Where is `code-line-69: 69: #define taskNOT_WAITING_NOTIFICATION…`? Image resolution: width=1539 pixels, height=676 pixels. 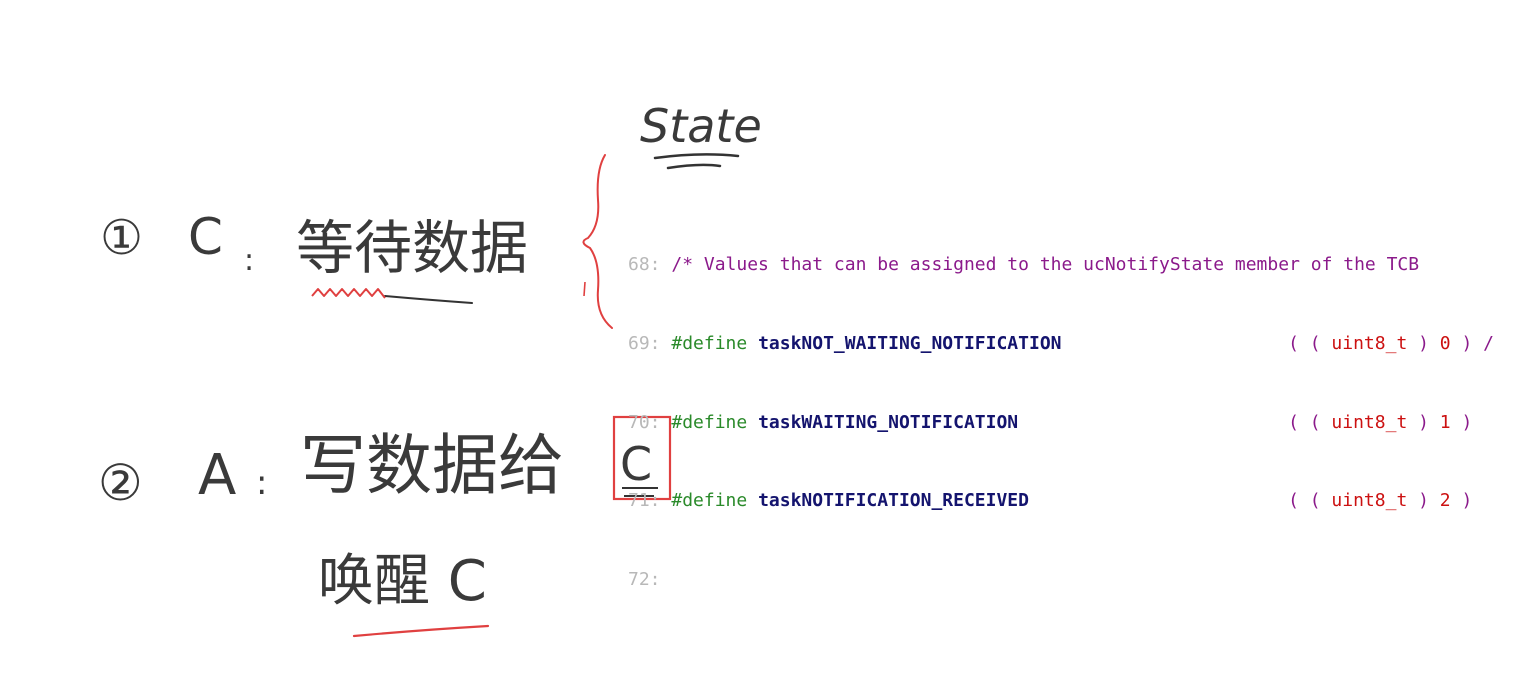
code-line-69: 69: #define taskNOT_WAITING_NOTIFICATION… is located at coordinates (1083, 344).